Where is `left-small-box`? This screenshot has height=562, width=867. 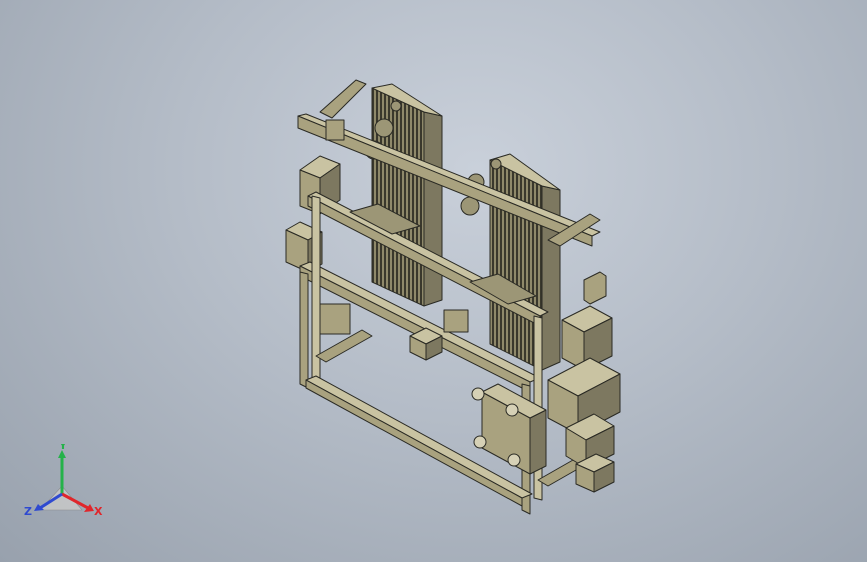 left-small-box is located at coordinates (335, 130).